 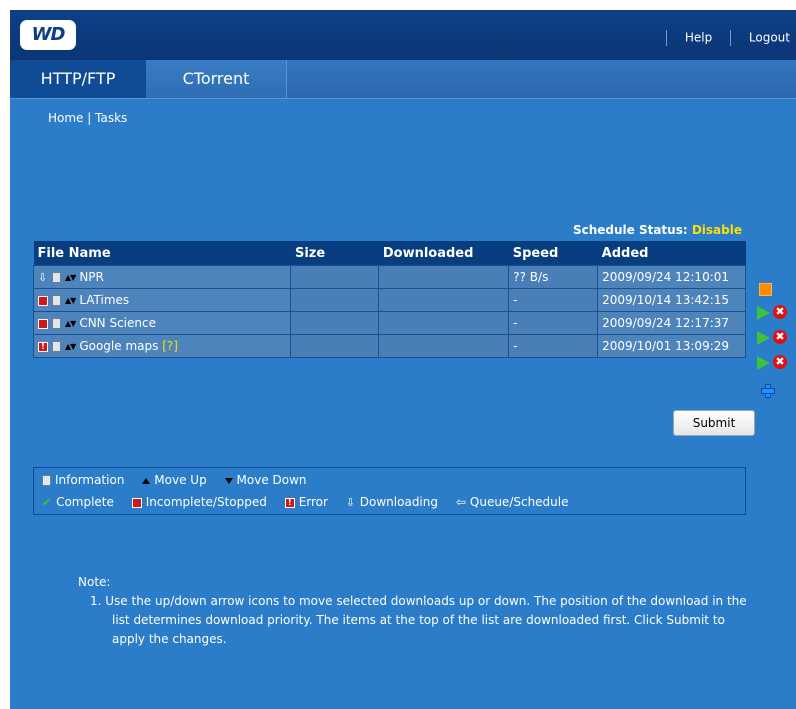 What do you see at coordinates (83, 480) in the screenshot?
I see `legend-information: Information` at bounding box center [83, 480].